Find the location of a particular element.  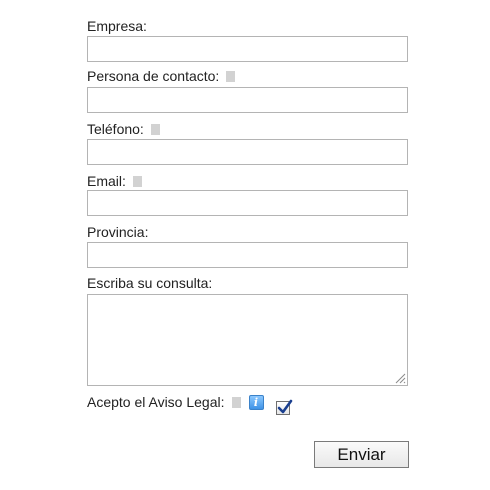

checkmark-icon is located at coordinates (284, 406).